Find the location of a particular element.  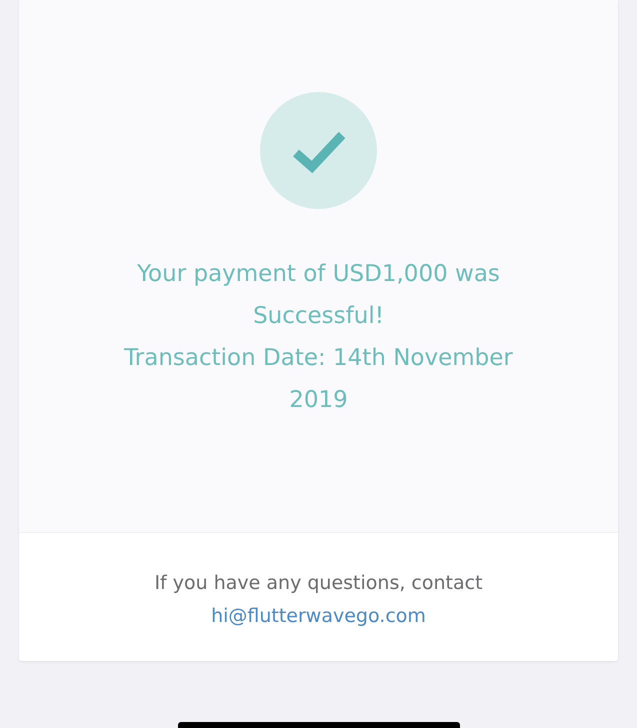

email-link: hi@flutterwavego.com is located at coordinates (318, 616).